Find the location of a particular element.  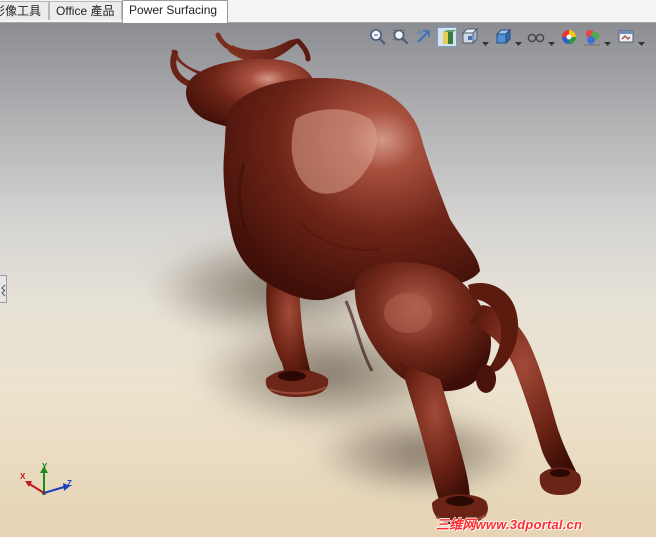

tab-office-products: Office 產品 is located at coordinates (85, 10).